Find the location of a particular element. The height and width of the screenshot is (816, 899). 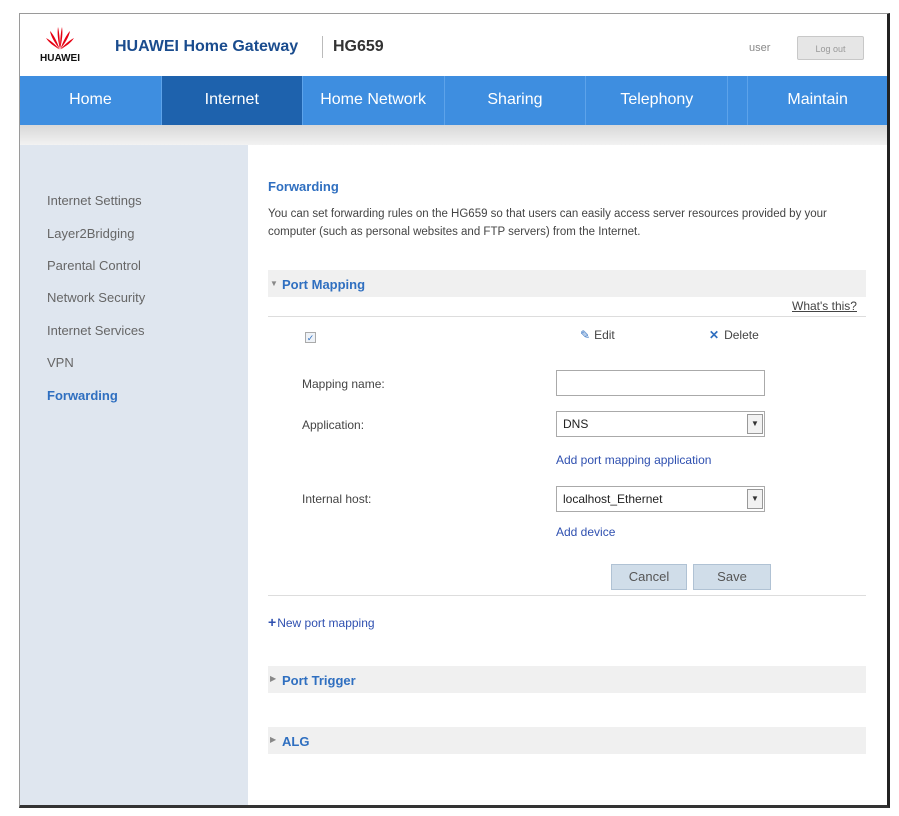

internal-host-select: localhost_Ethernet ▼ is located at coordinates (660, 499).